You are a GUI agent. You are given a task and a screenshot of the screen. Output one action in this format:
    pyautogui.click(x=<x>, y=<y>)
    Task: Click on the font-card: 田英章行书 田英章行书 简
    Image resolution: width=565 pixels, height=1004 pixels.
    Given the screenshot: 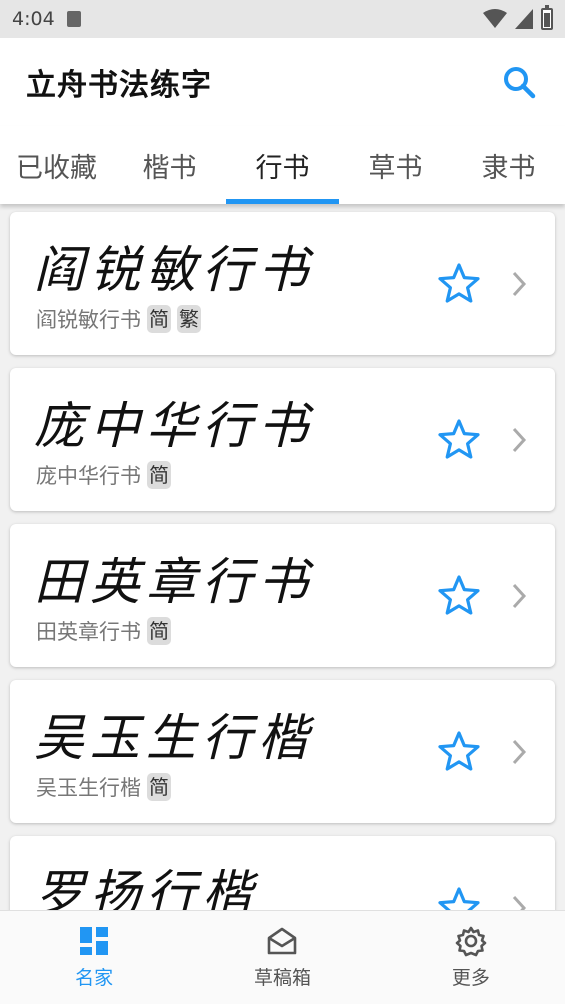 What is the action you would take?
    pyautogui.click(x=282, y=595)
    